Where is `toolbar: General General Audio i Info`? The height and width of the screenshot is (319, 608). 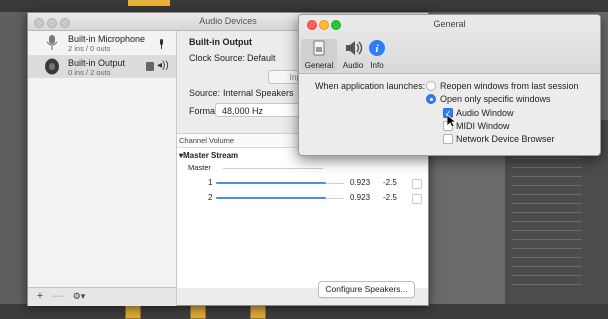 toolbar: General General Audio i Info is located at coordinates (449, 44).